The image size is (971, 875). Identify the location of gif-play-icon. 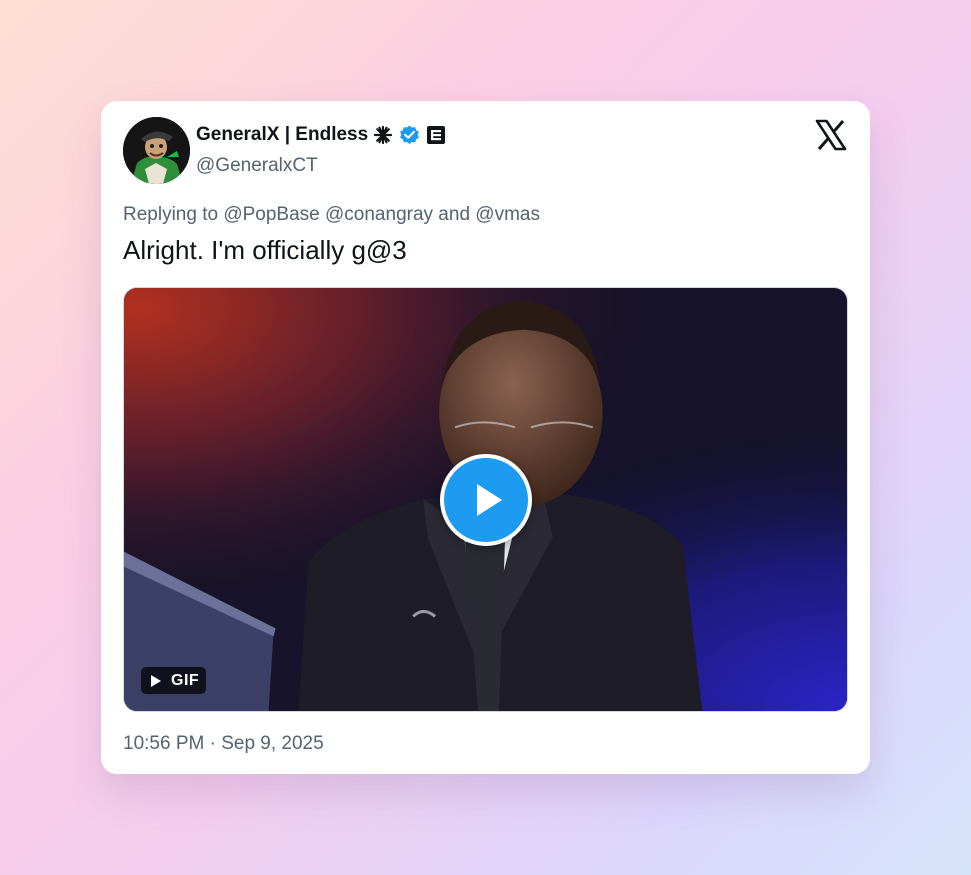
(156, 680).